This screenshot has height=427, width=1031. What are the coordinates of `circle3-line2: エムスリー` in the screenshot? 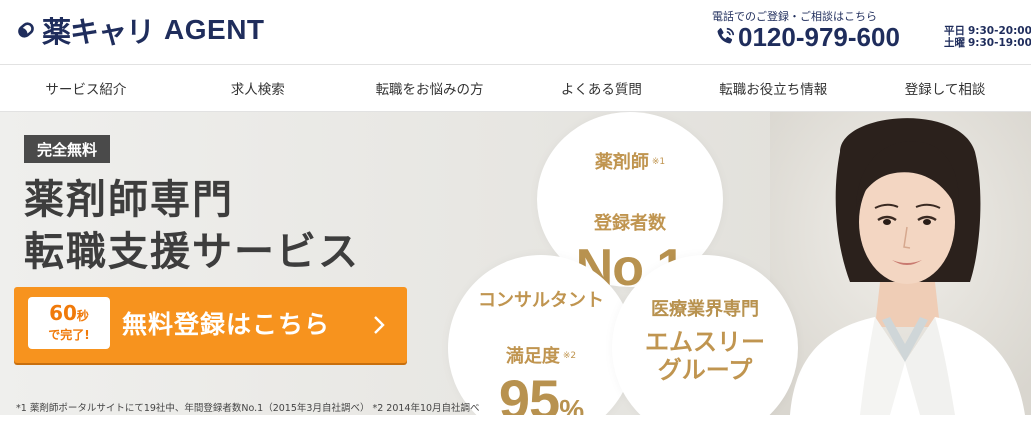 It's located at (705, 342).